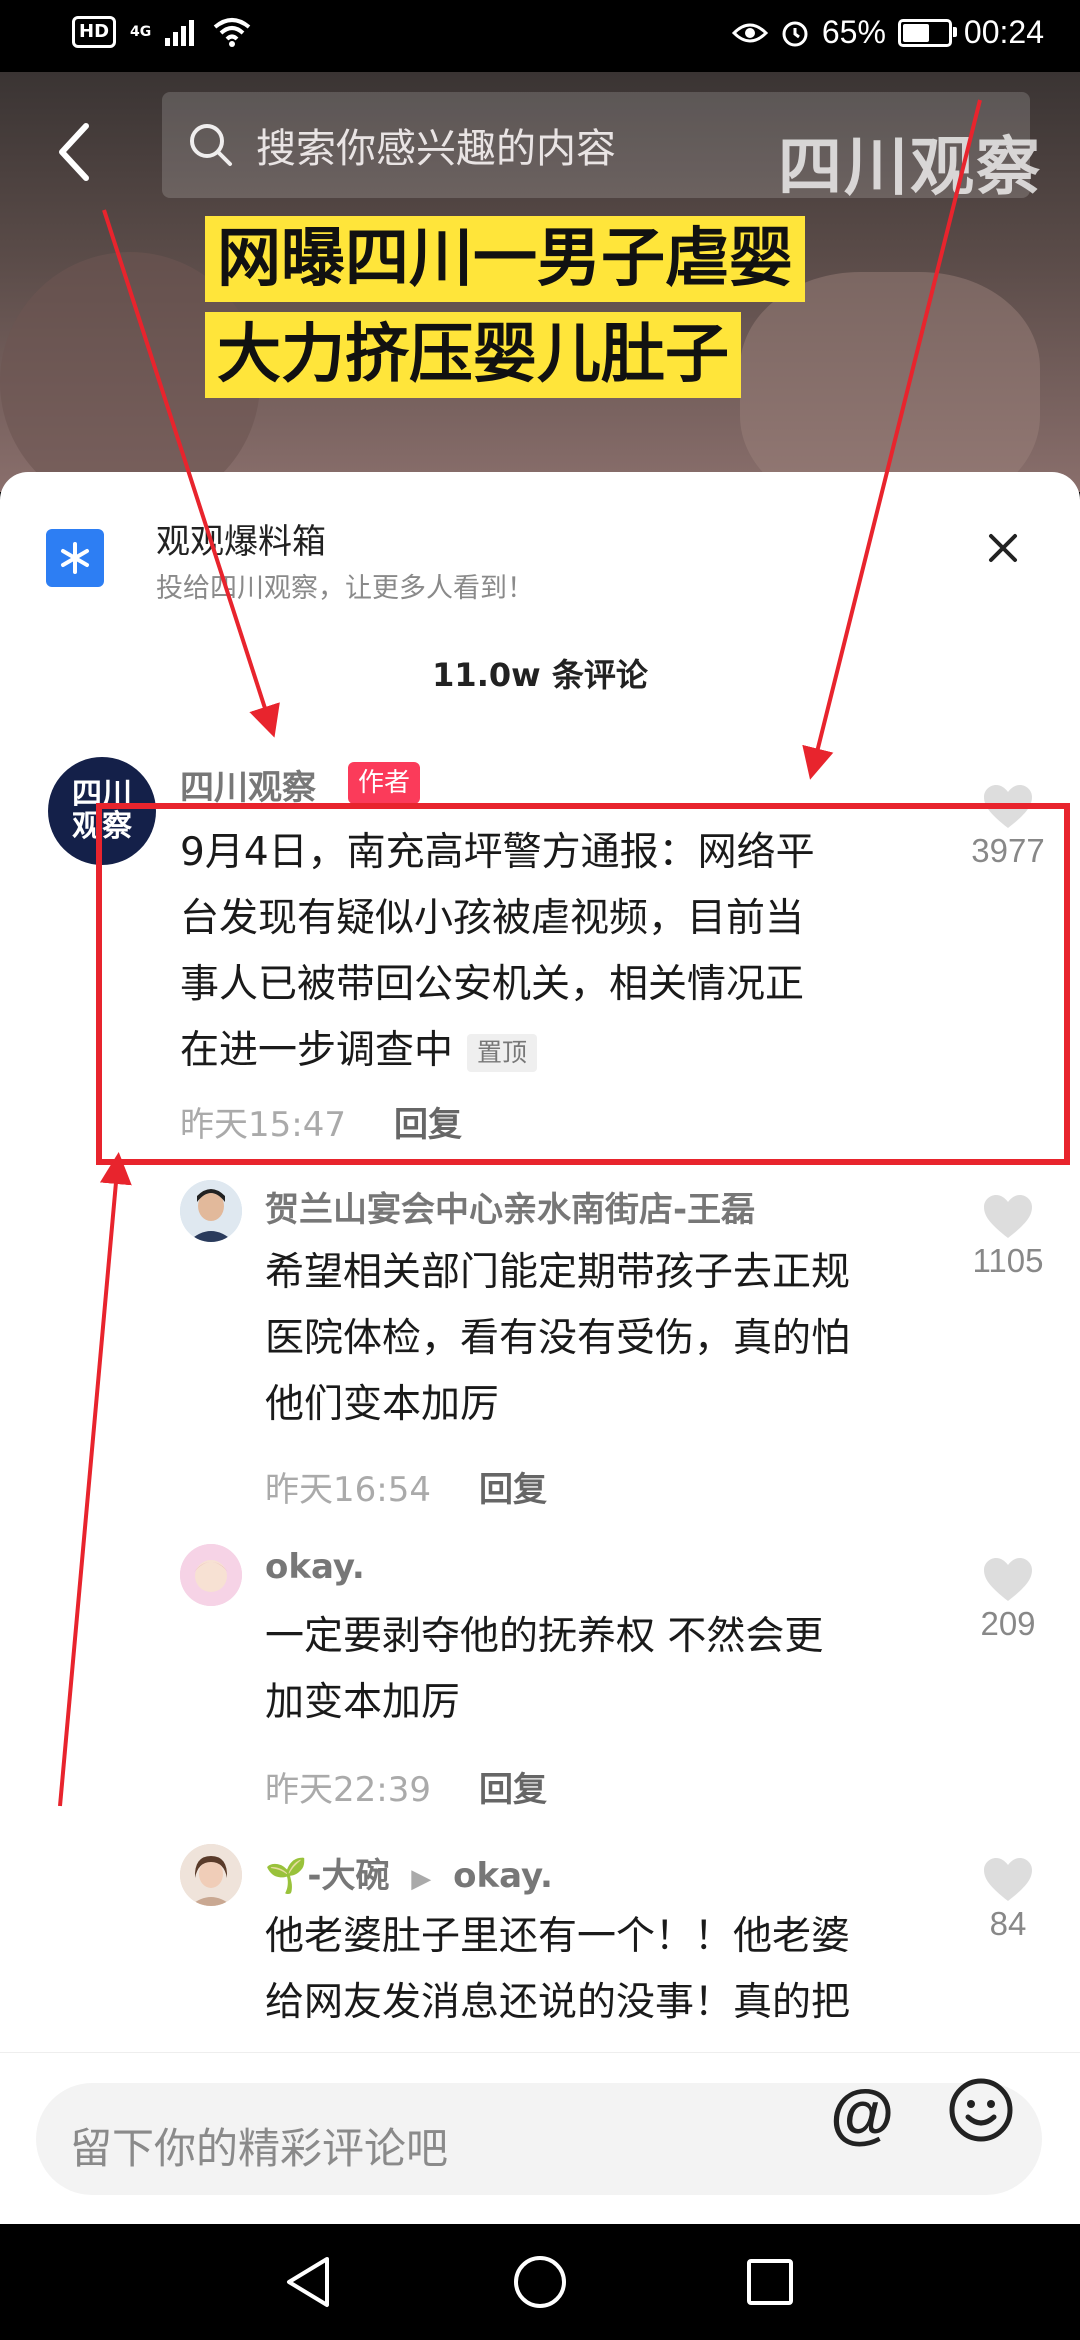 The image size is (1080, 2340). What do you see at coordinates (558, 1338) in the screenshot?
I see `comment-line: 医院体检，看有没有受伤，真的怕` at bounding box center [558, 1338].